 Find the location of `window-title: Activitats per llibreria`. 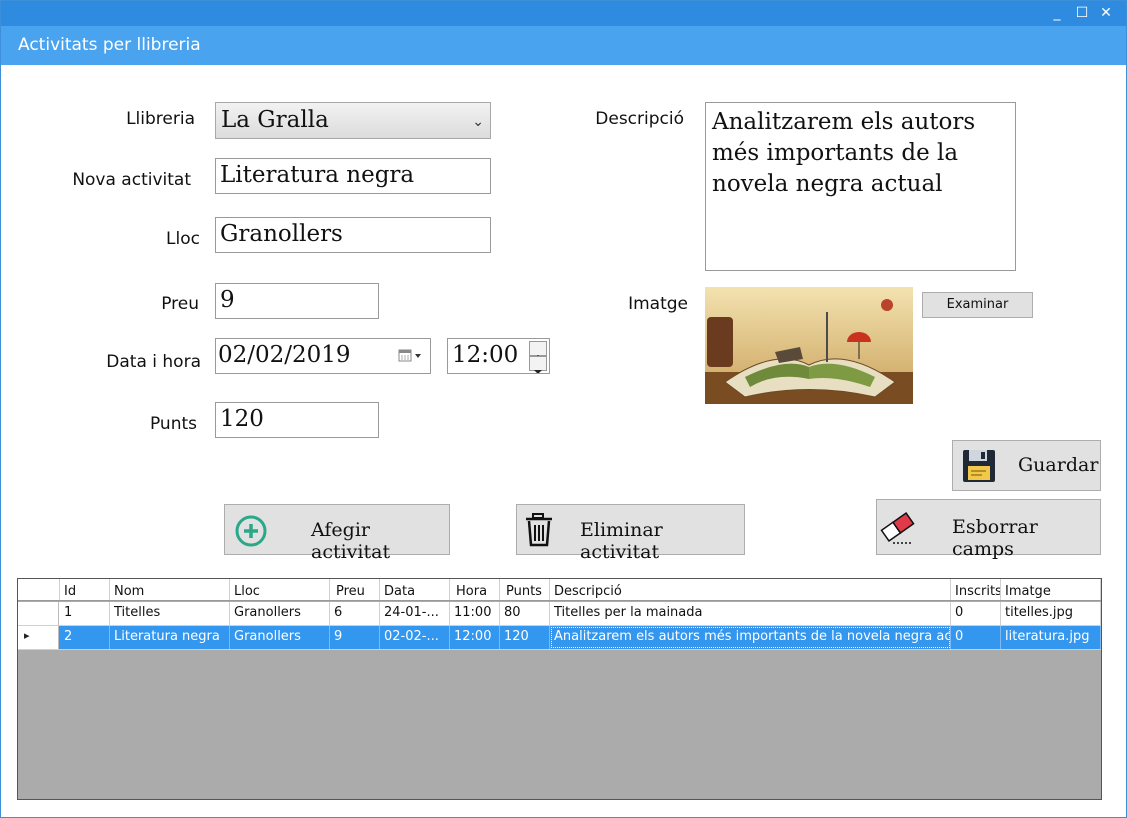

window-title: Activitats per llibreria is located at coordinates (109, 45).